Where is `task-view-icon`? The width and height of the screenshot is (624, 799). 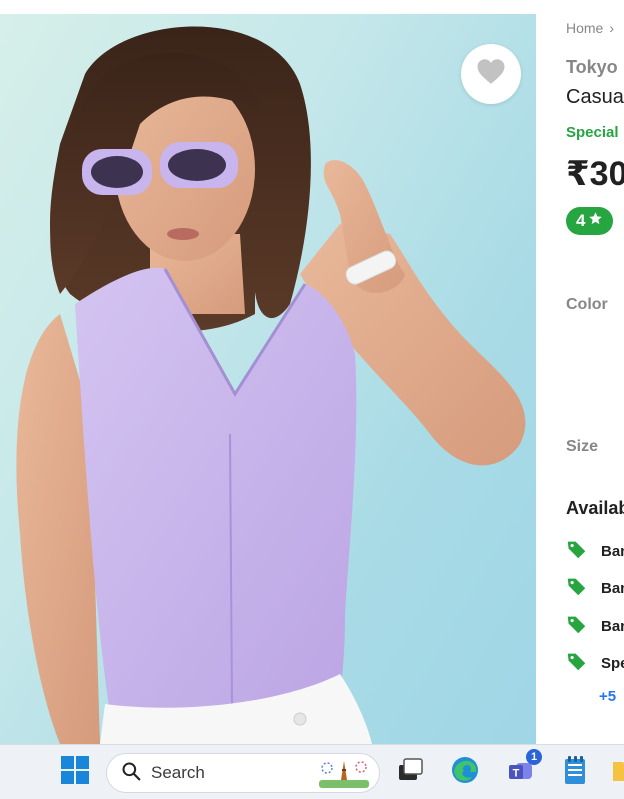 task-view-icon is located at coordinates (410, 772).